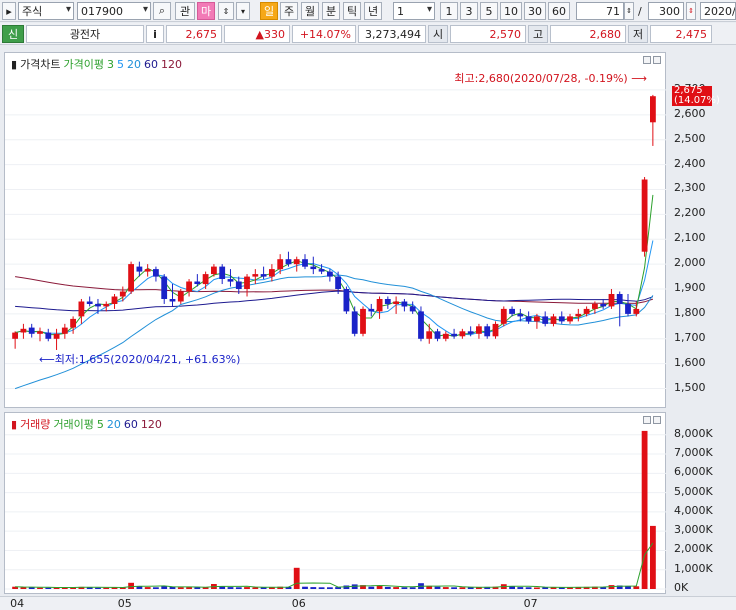 The width and height of the screenshot is (736, 610). I want to click on updown-stepper-icon: ⇕, so click(226, 11).